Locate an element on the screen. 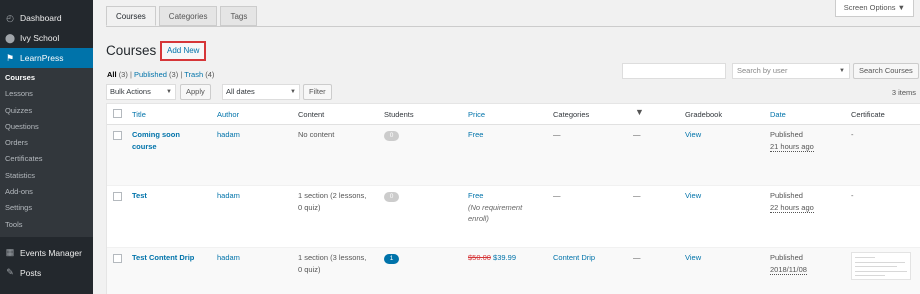 This screenshot has height=294, width=920. sidebar-item-label: Dashboard is located at coordinates (41, 18).